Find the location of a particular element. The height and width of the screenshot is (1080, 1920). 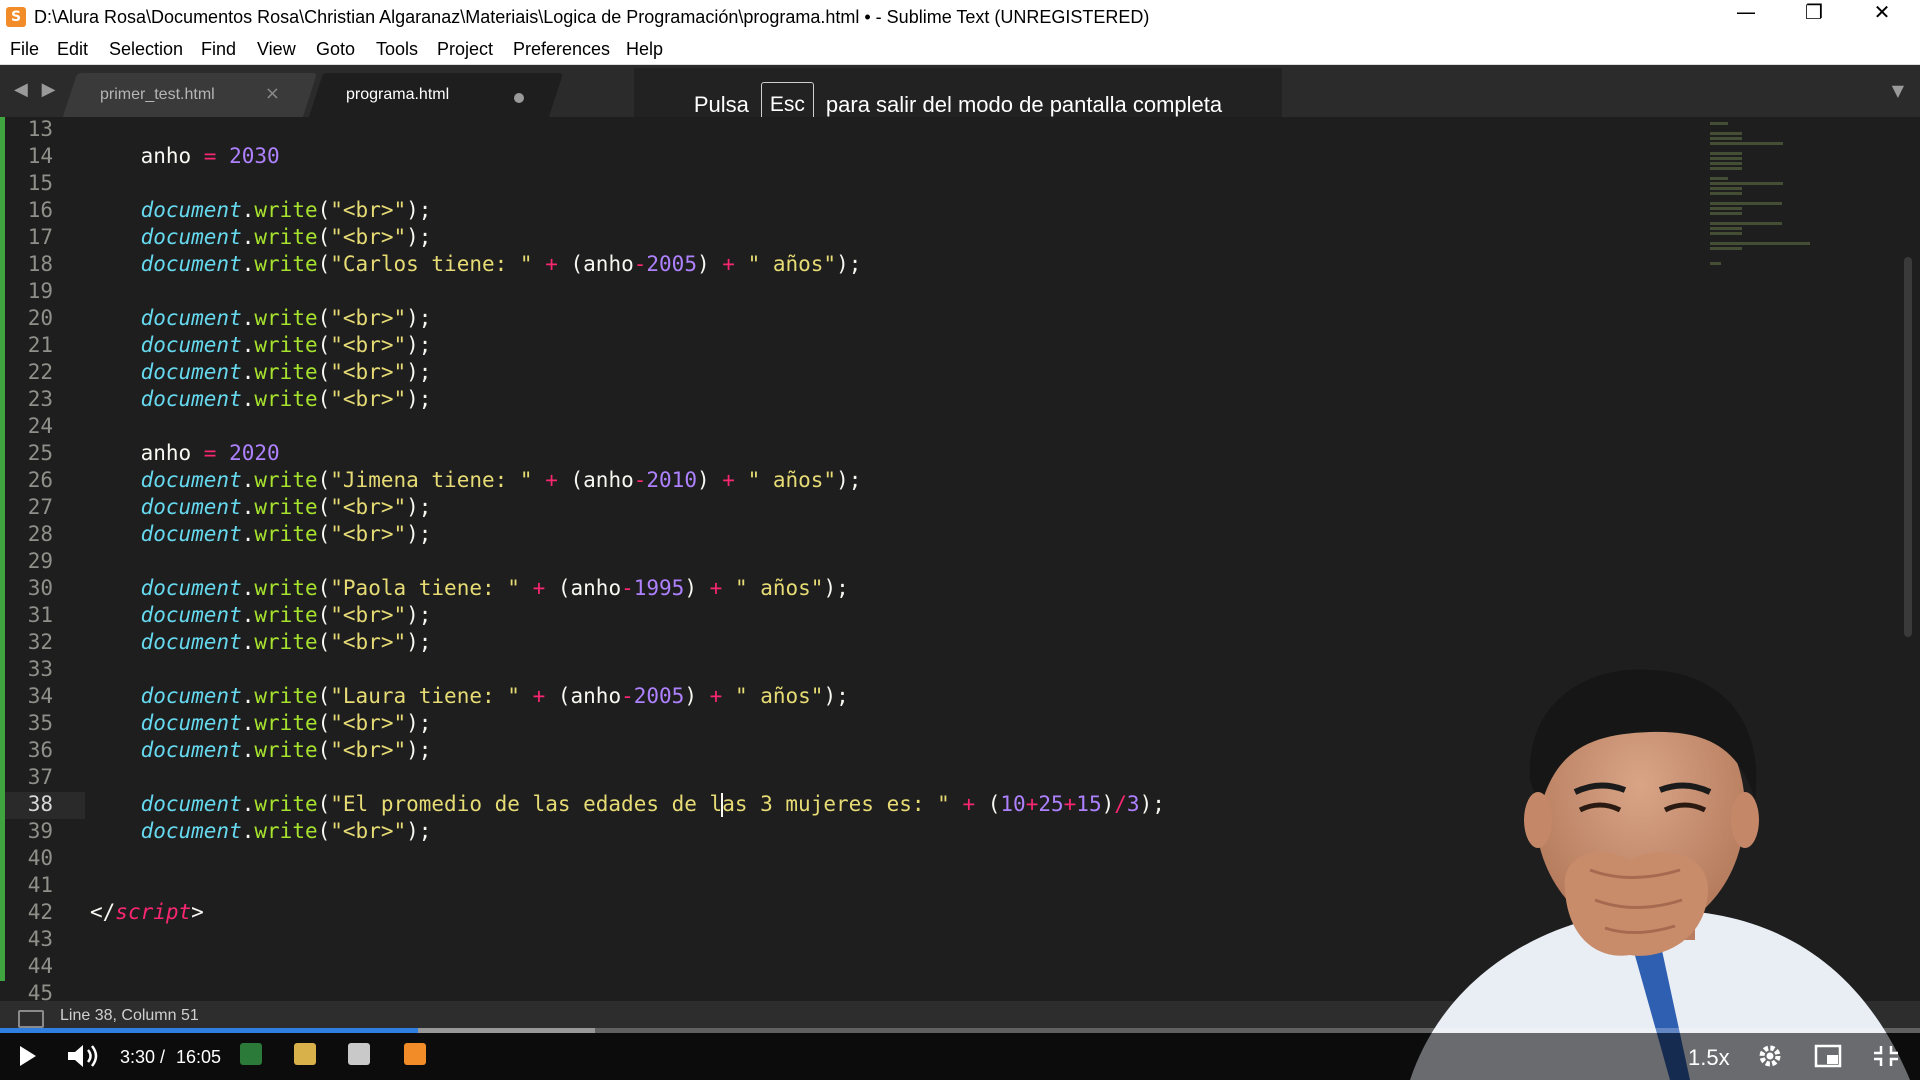

line-number: 15 is located at coordinates (40, 183).